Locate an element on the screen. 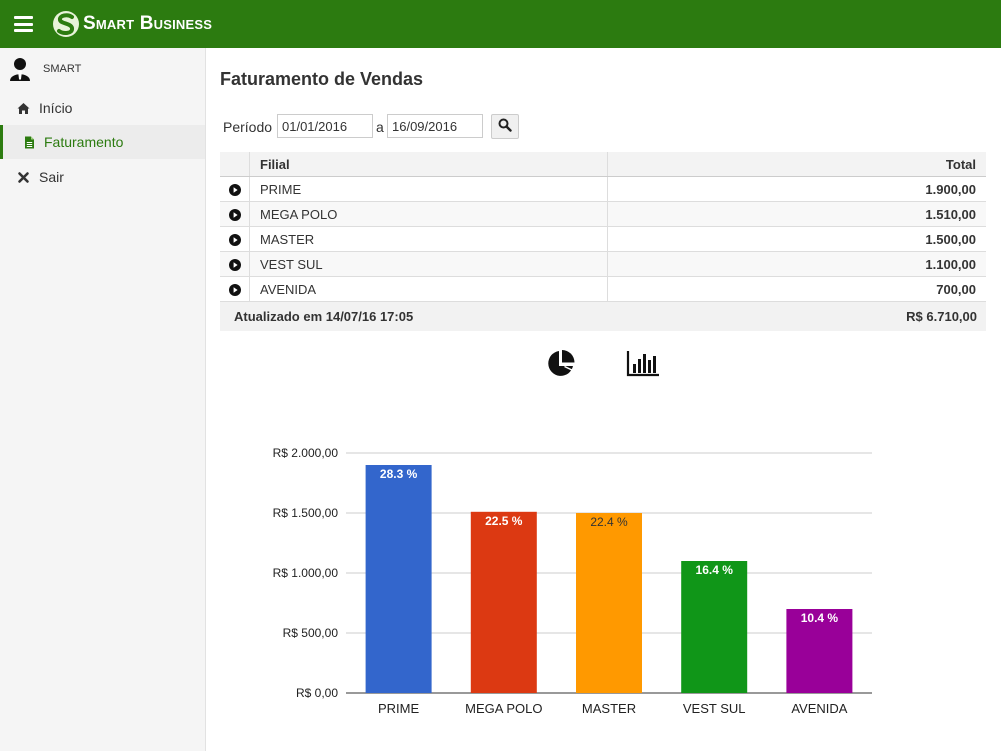 The width and height of the screenshot is (1001, 751). cell-total: 1.510,00 is located at coordinates (796, 214).